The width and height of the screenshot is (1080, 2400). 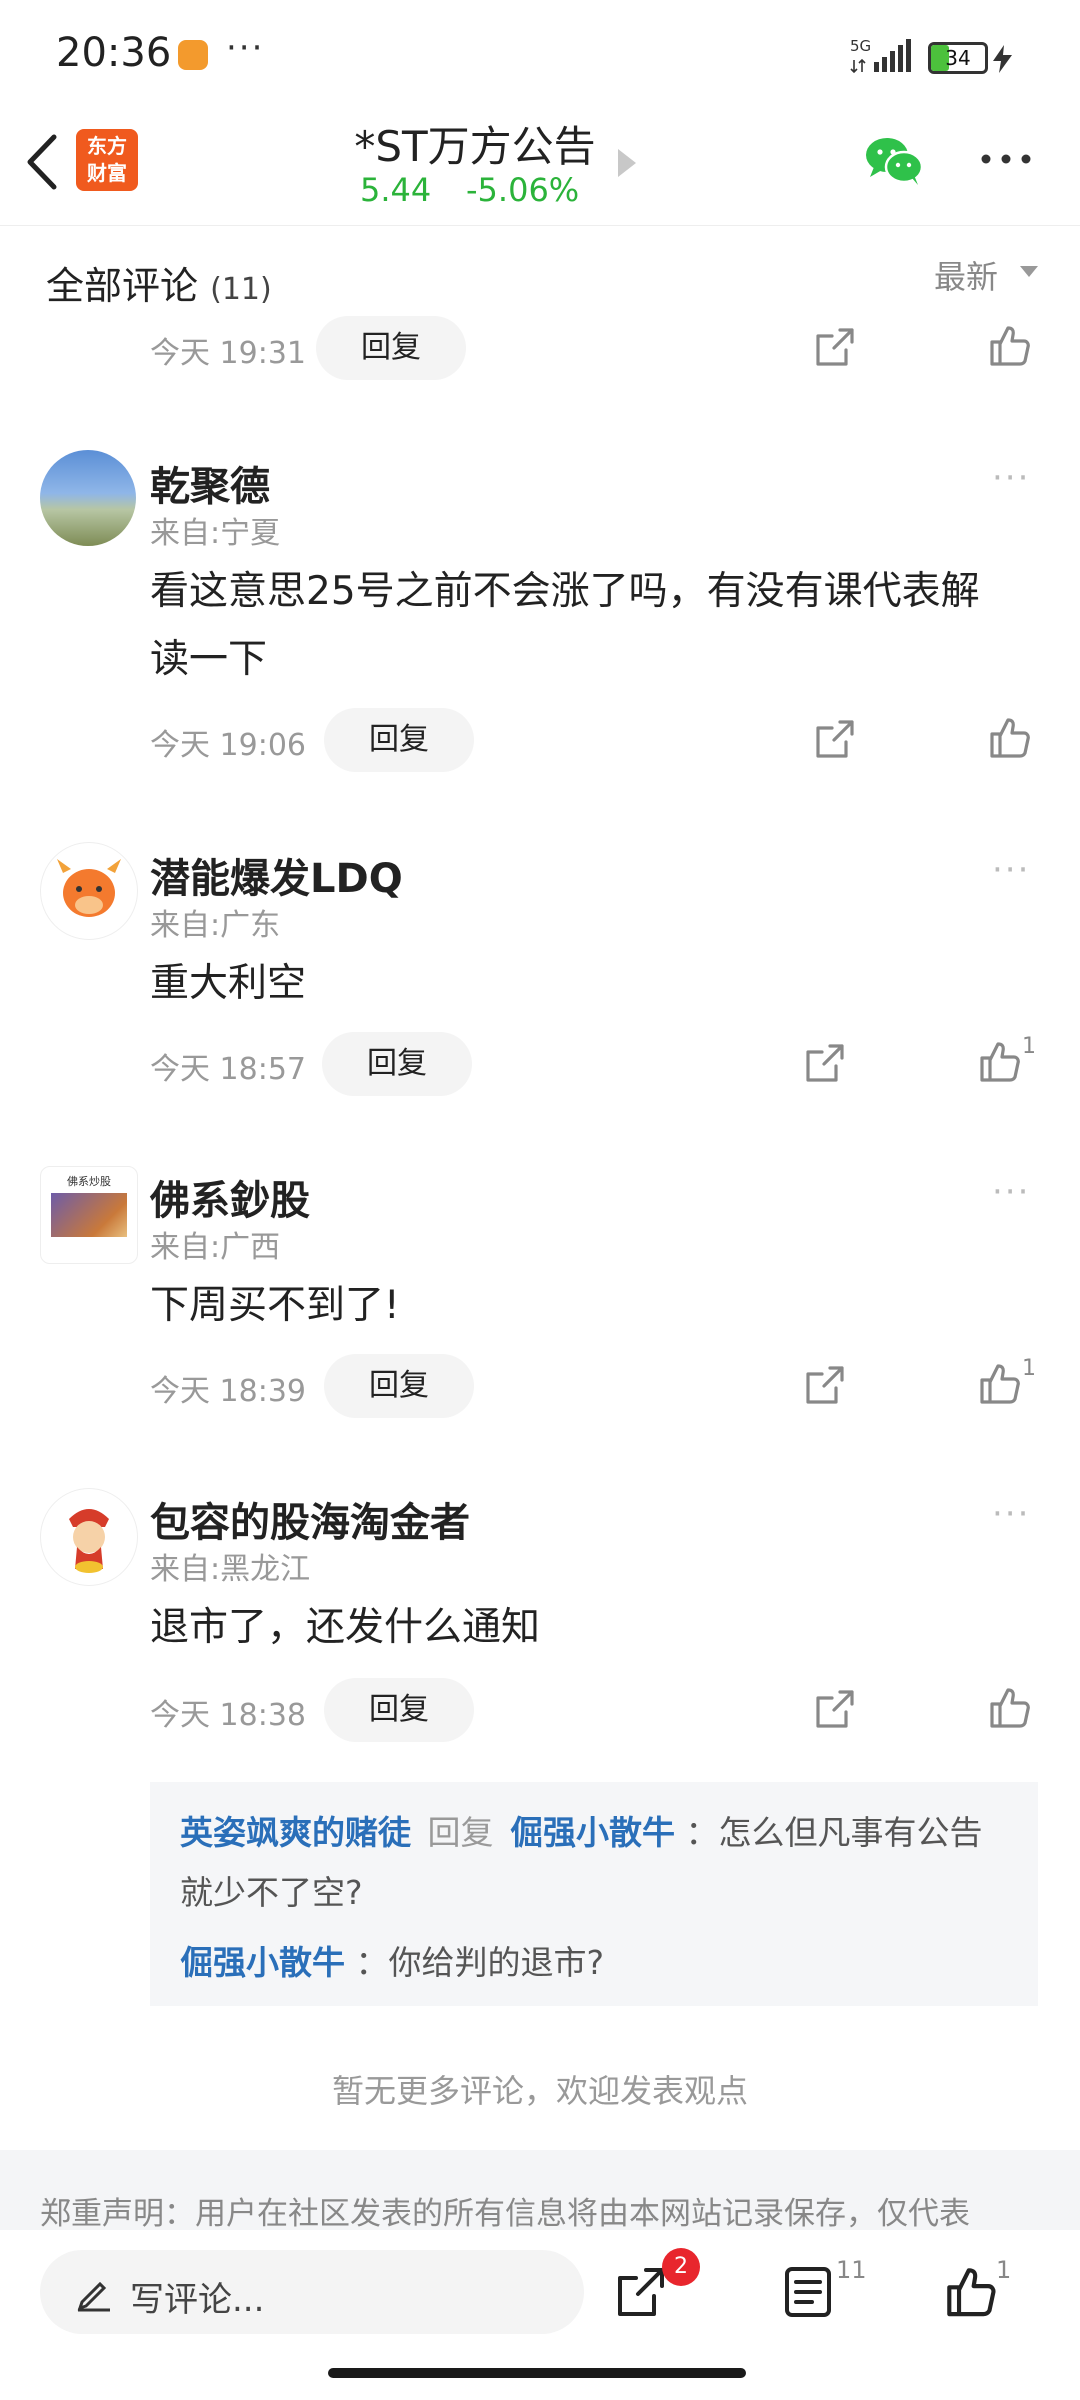 What do you see at coordinates (89, 1181) in the screenshot?
I see `avatar-caption: 佛系炒股` at bounding box center [89, 1181].